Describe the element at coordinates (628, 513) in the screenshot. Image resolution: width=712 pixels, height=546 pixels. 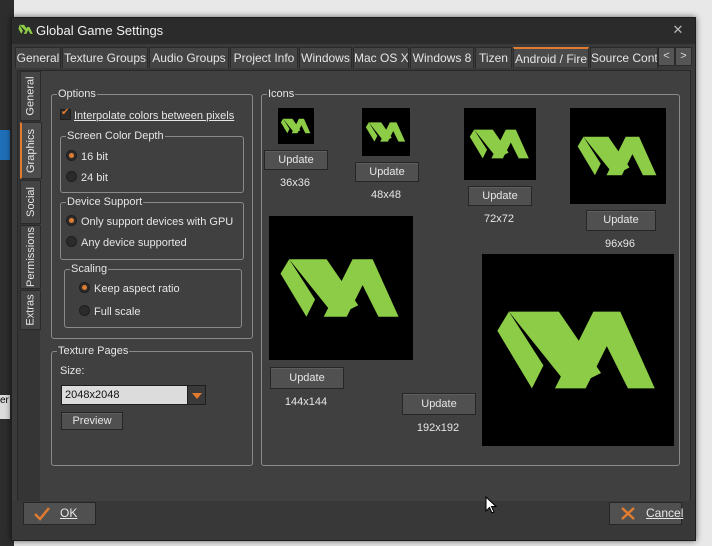
I see `cancel-x-icon` at that location.